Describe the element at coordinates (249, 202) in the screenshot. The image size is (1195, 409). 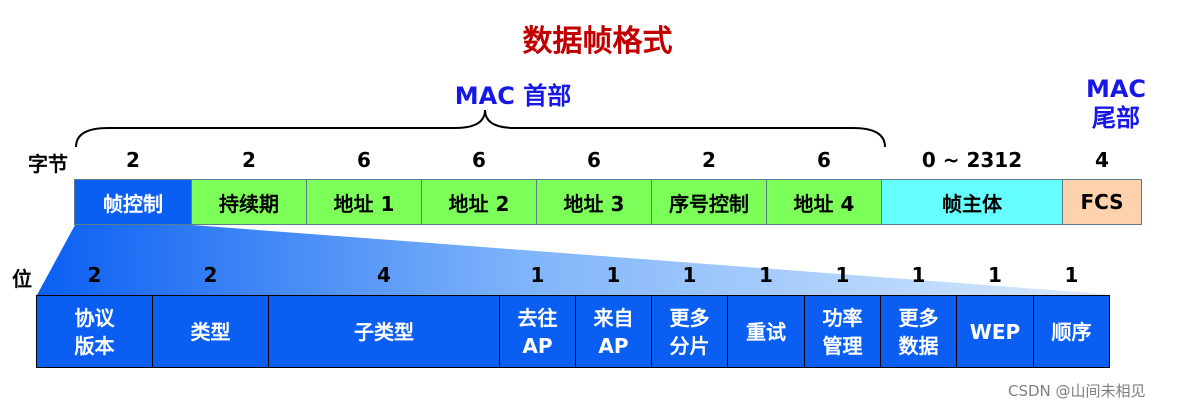
I see `frame-field: 持续期` at that location.